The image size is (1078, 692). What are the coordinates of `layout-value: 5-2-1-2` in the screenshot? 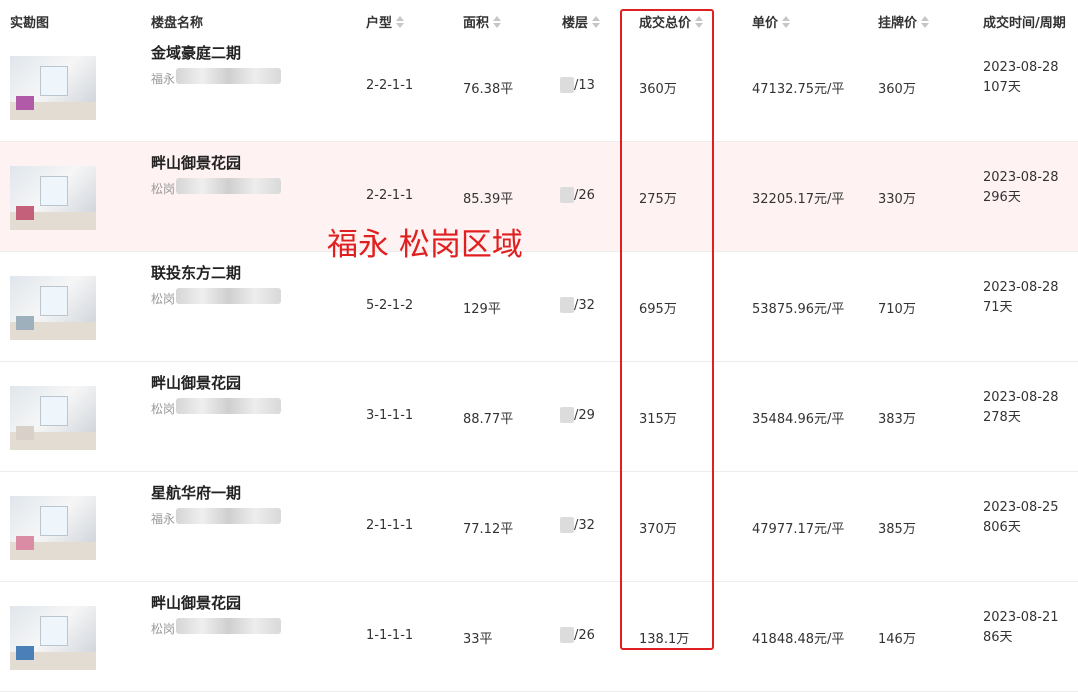 It's located at (390, 305).